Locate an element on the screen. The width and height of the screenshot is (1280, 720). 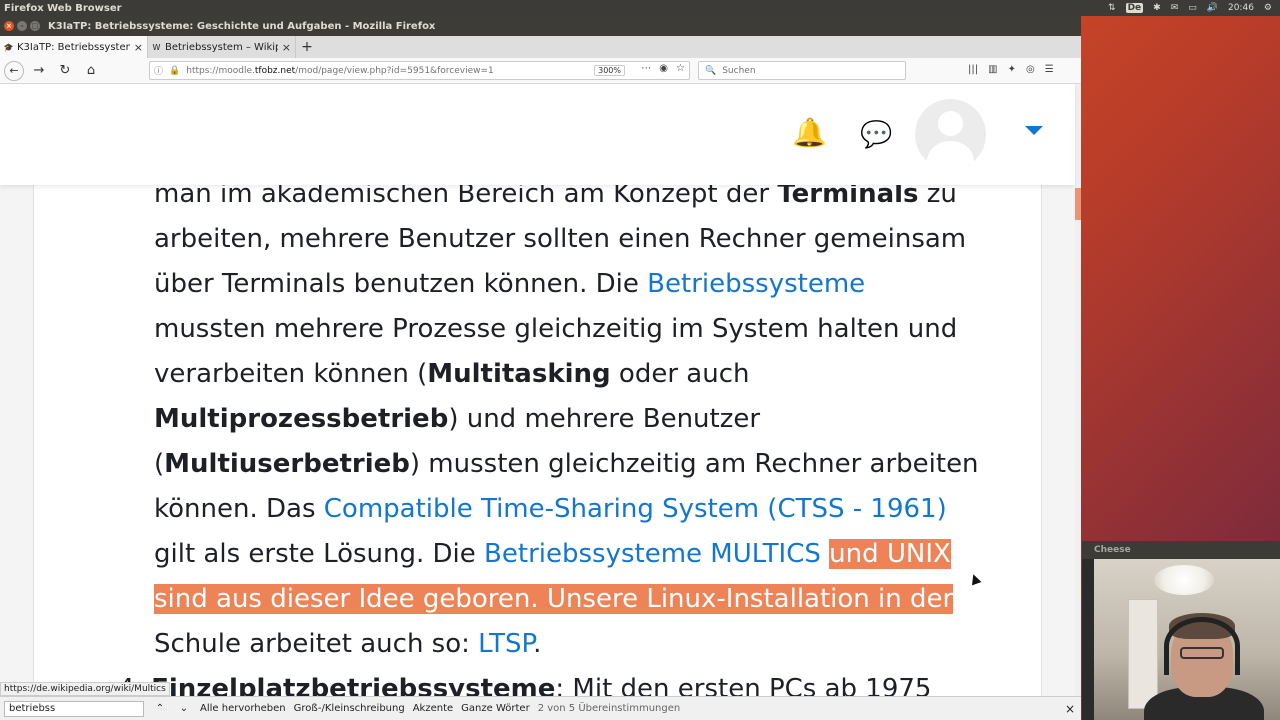
tab-label: K3IaTP: Betriebssysteme is located at coordinates (73, 47).